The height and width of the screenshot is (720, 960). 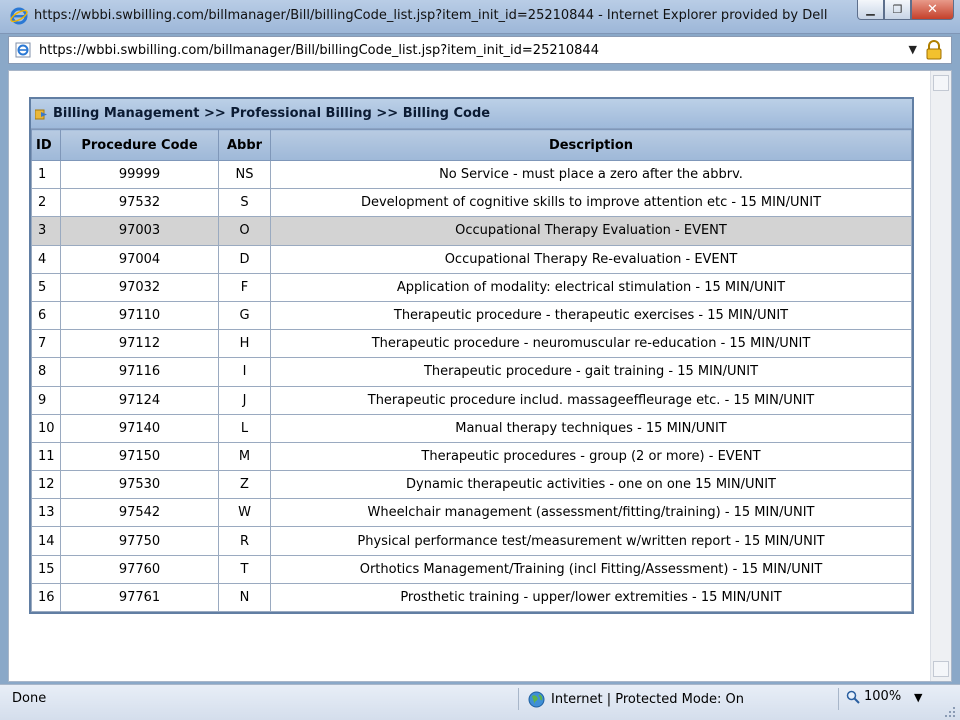 I want to click on scroll-up-button, so click(x=941, y=83).